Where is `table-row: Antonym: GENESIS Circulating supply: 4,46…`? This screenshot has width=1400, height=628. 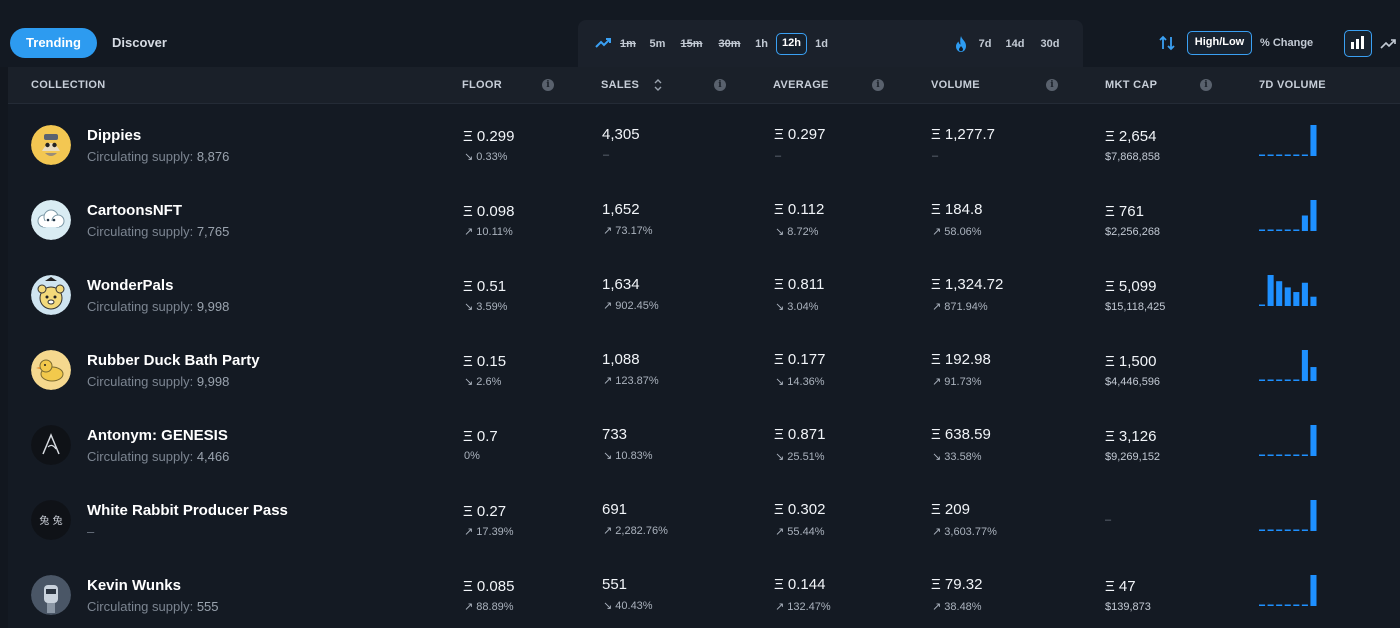
table-row: Antonym: GENESIS Circulating supply: 4,46… is located at coordinates (704, 446).